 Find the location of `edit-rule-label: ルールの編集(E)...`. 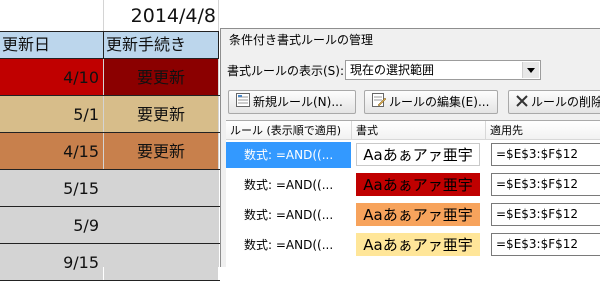

edit-rule-label: ルールの編集(E)... is located at coordinates (439, 102).